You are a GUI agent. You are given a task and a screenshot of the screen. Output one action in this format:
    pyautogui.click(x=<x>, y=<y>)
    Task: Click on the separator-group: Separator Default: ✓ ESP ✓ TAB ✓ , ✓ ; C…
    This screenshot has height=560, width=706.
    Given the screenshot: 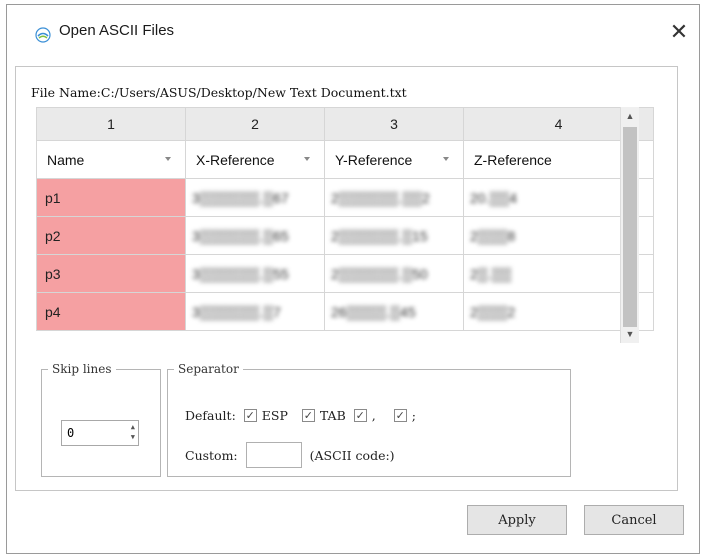 What is the action you would take?
    pyautogui.click(x=369, y=419)
    